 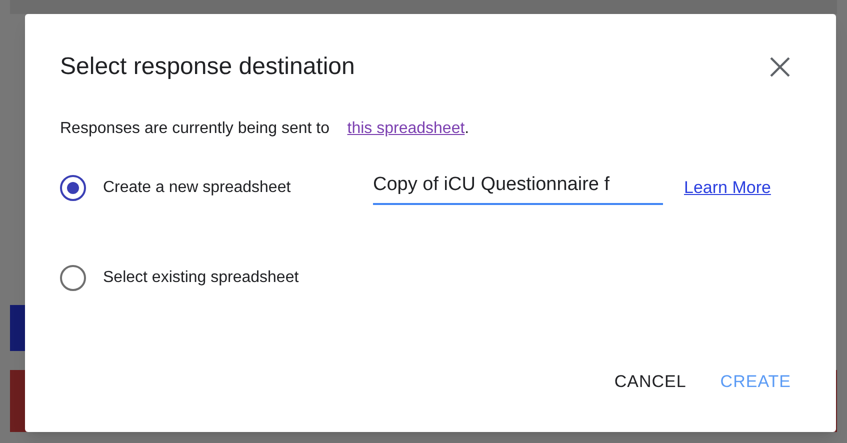 What do you see at coordinates (406, 128) in the screenshot?
I see `spreadsheet-link: this spreadsheet` at bounding box center [406, 128].